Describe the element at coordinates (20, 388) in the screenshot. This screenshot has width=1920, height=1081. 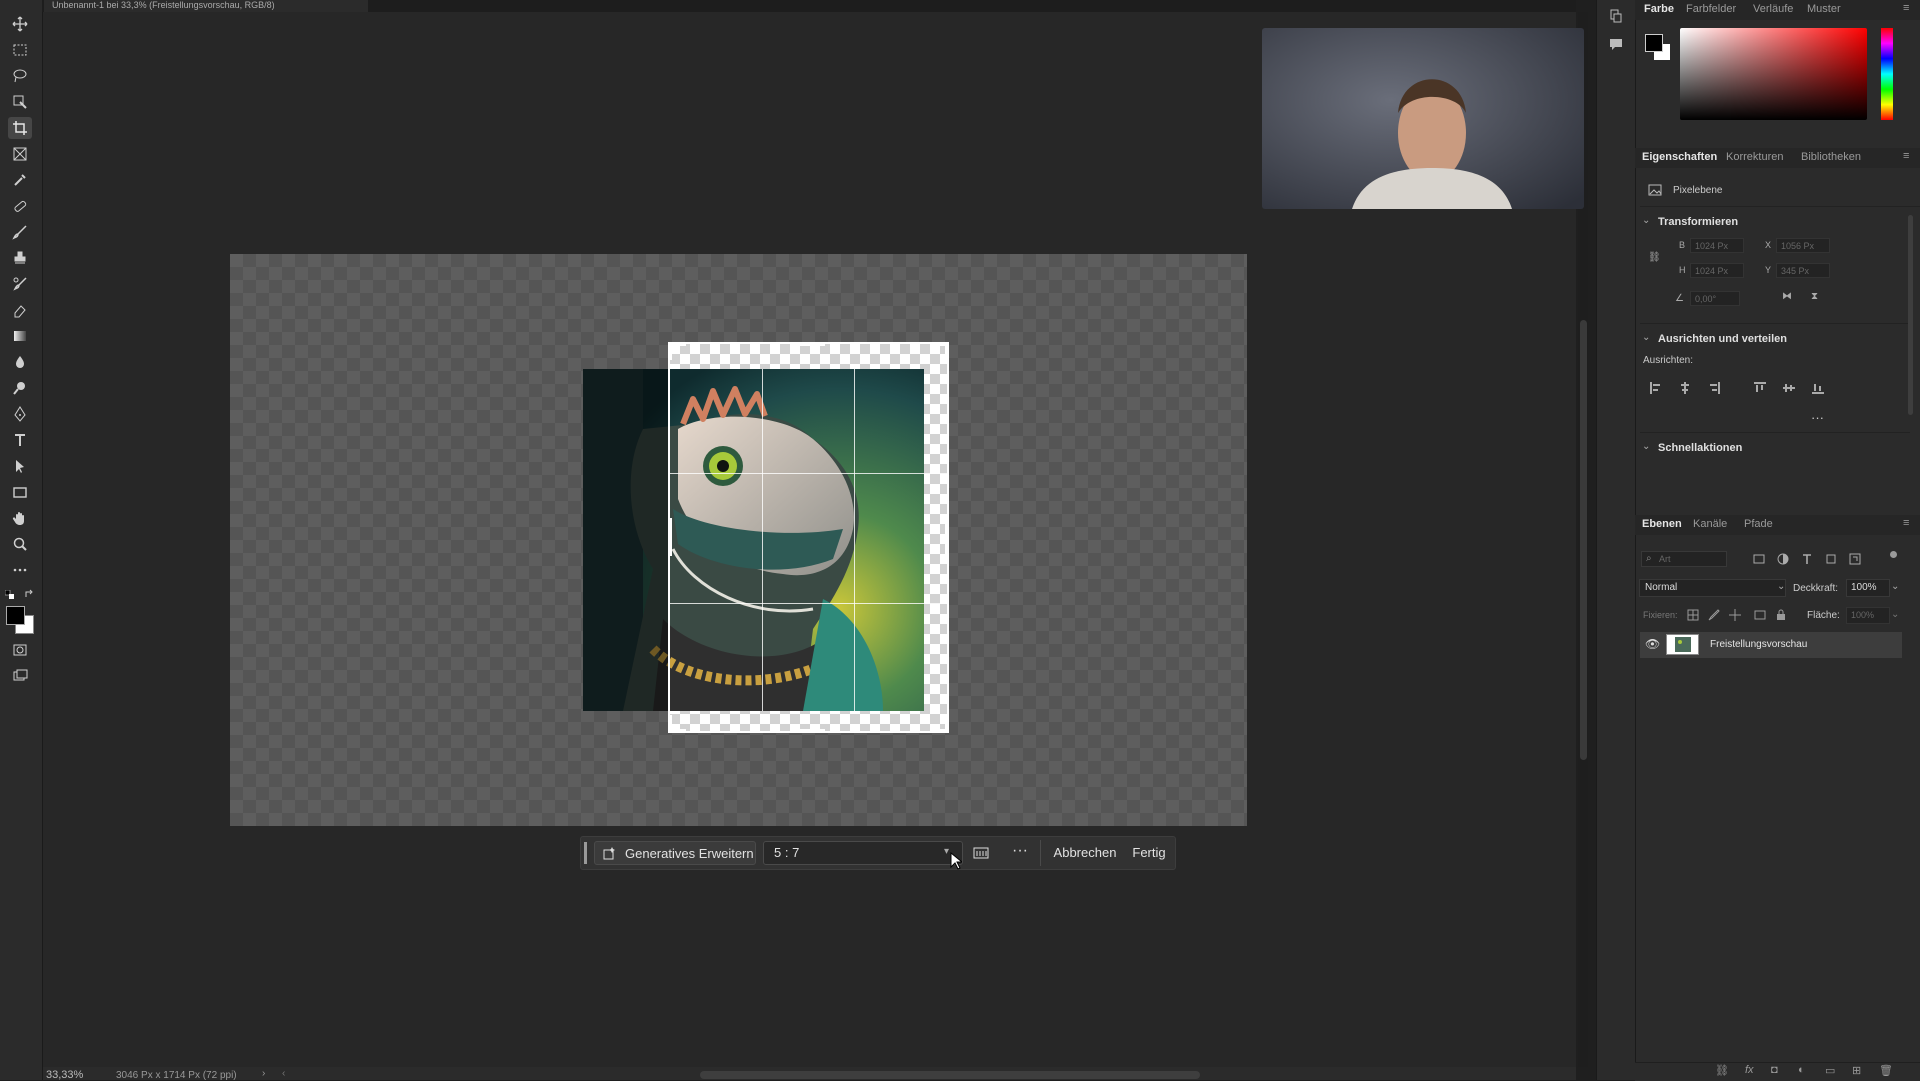
I see `dodge-tool-icon` at that location.